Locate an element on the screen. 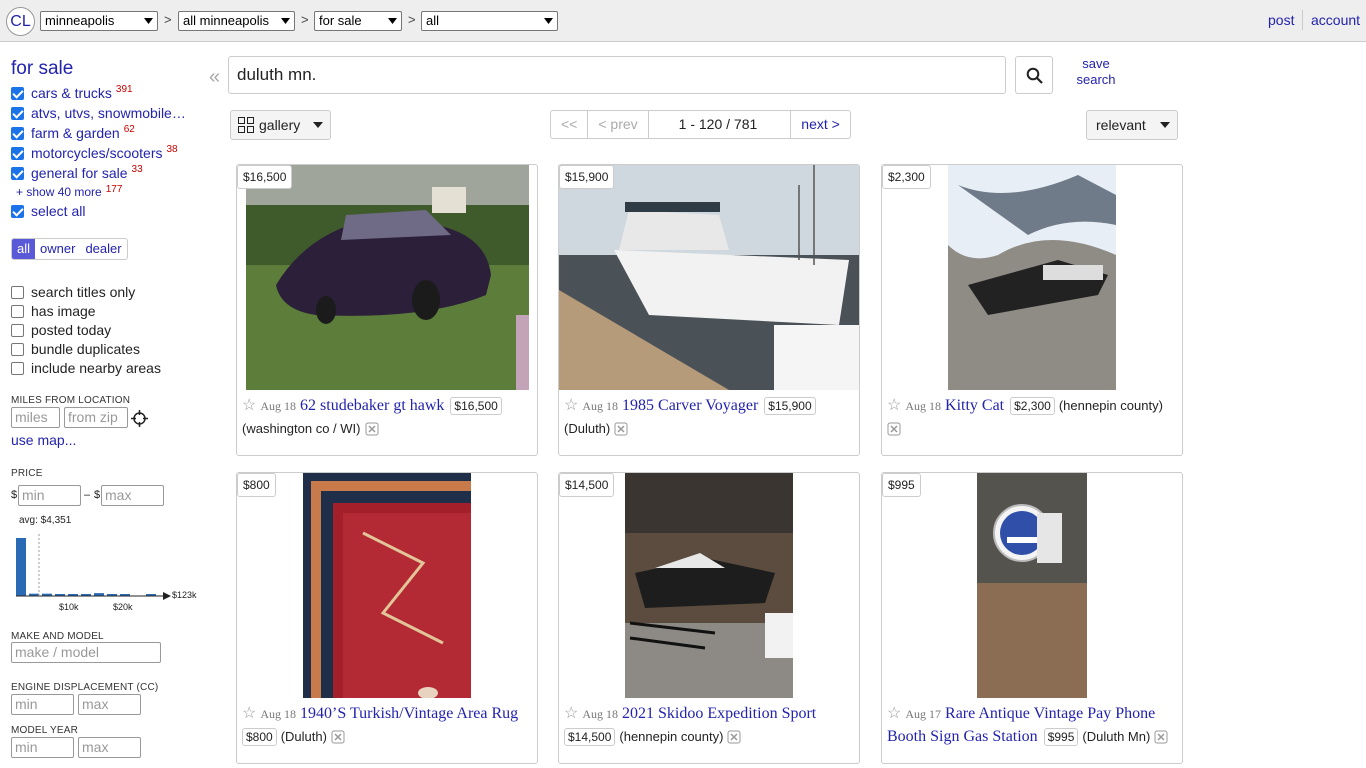  listing-image-boat is located at coordinates (709, 277).